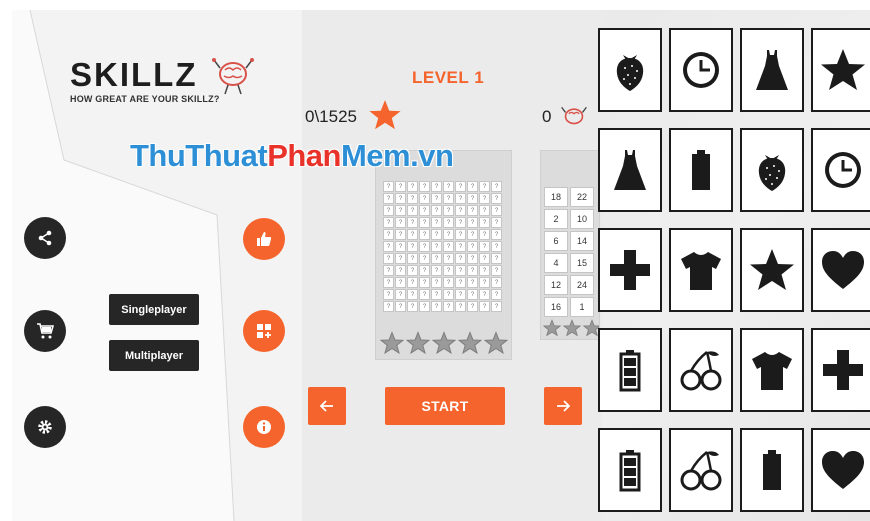  I want to click on cherry-icon, so click(701, 471).